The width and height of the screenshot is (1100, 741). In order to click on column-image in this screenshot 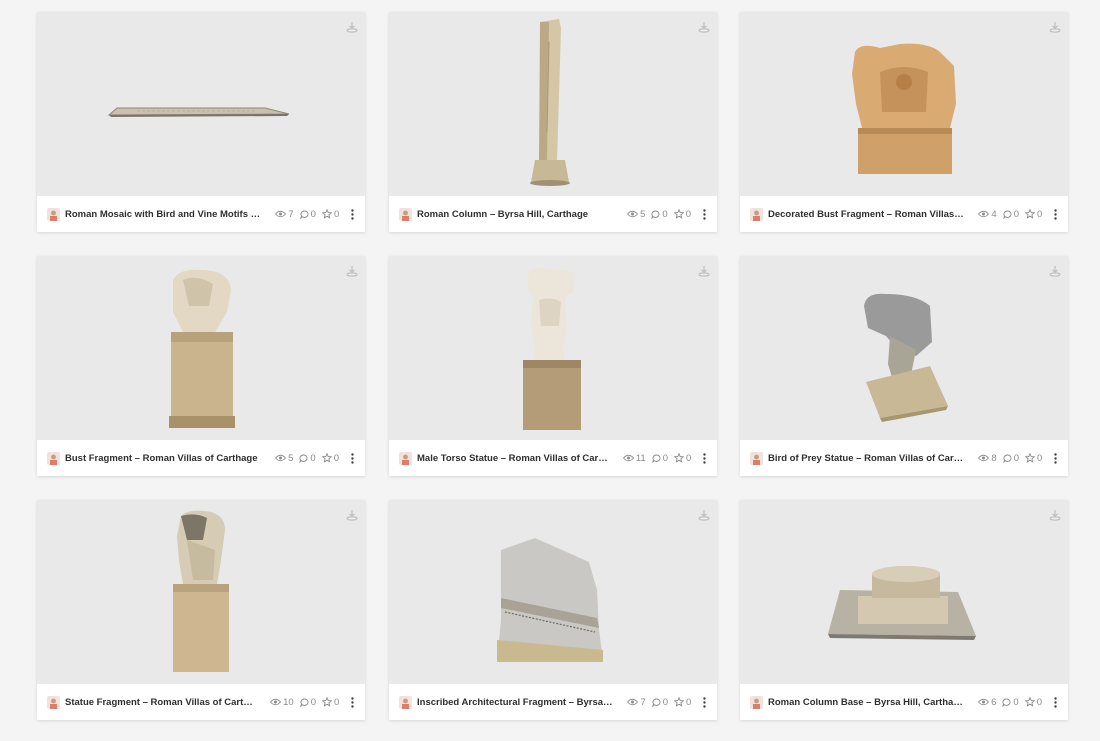, I will do `click(550, 102)`.